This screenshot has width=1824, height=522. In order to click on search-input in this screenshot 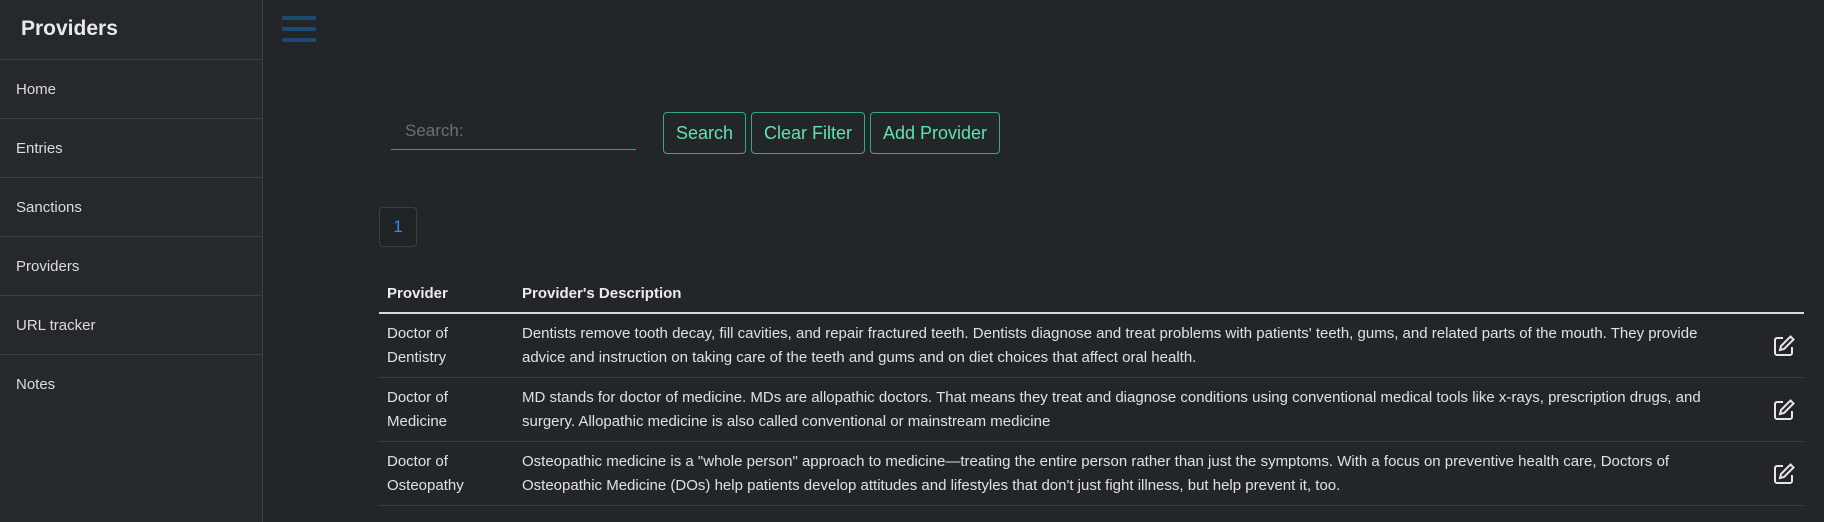, I will do `click(513, 131)`.